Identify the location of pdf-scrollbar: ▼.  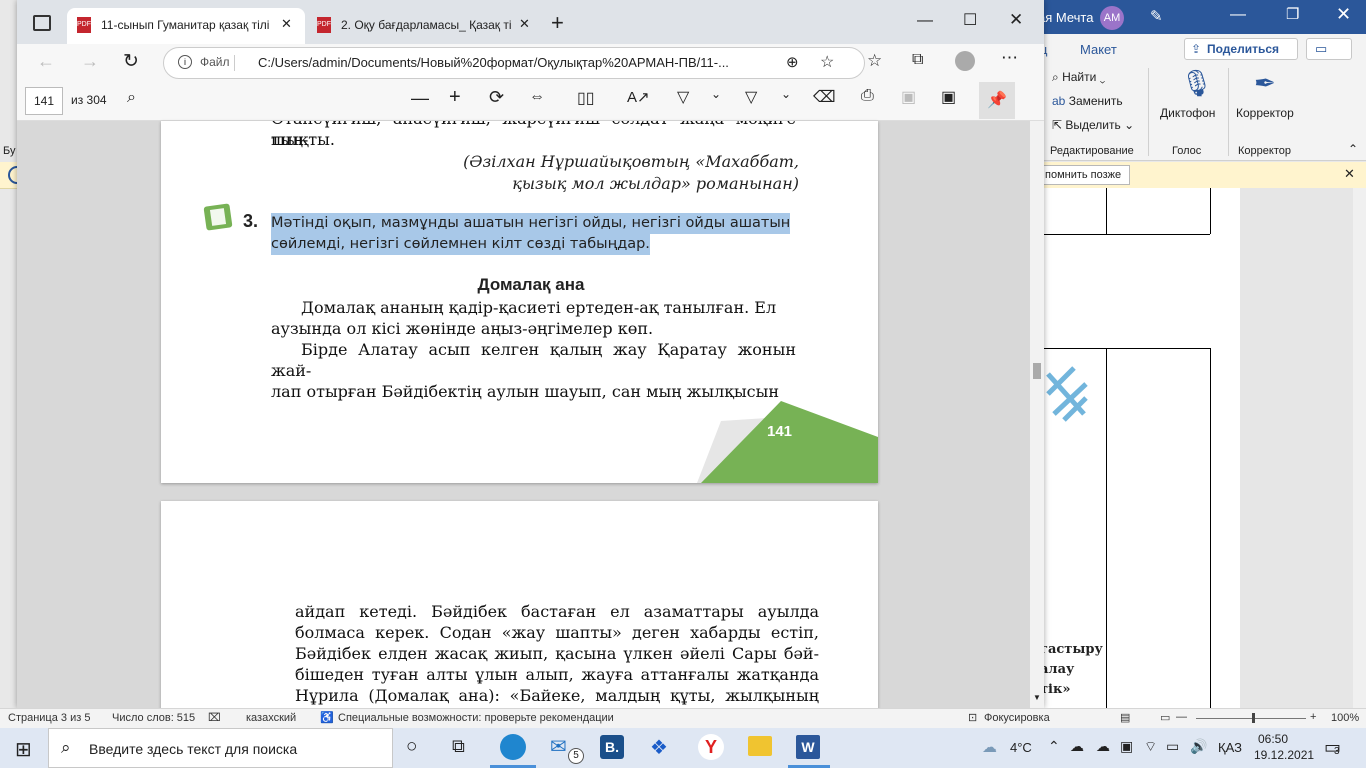
(1037, 414).